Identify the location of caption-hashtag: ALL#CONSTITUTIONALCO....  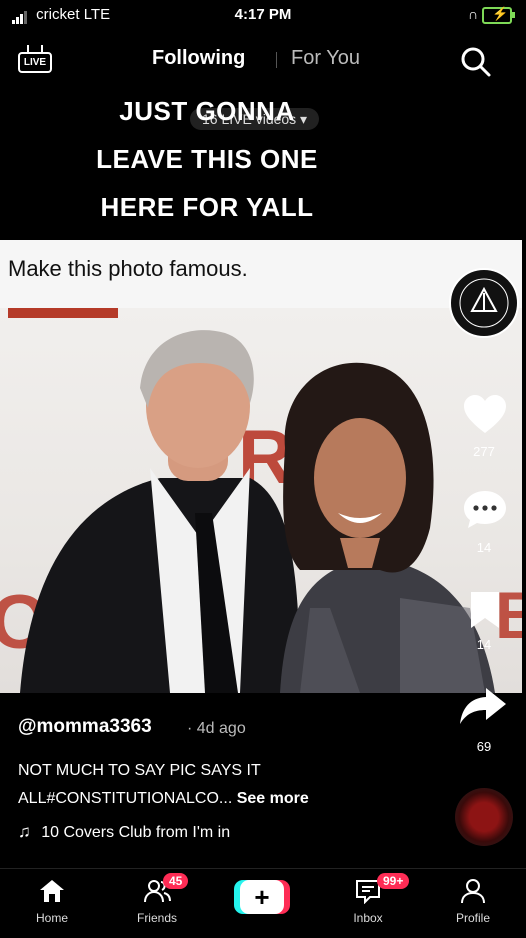
(125, 798).